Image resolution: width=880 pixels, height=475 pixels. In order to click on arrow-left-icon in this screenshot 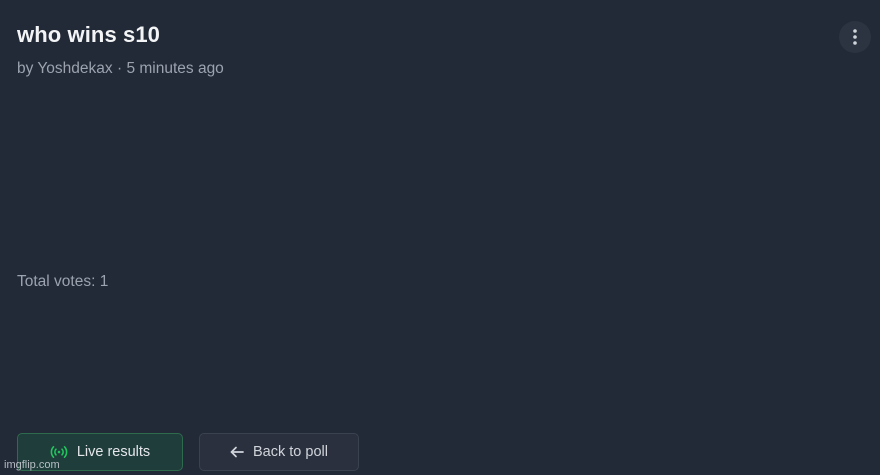, I will do `click(237, 452)`.